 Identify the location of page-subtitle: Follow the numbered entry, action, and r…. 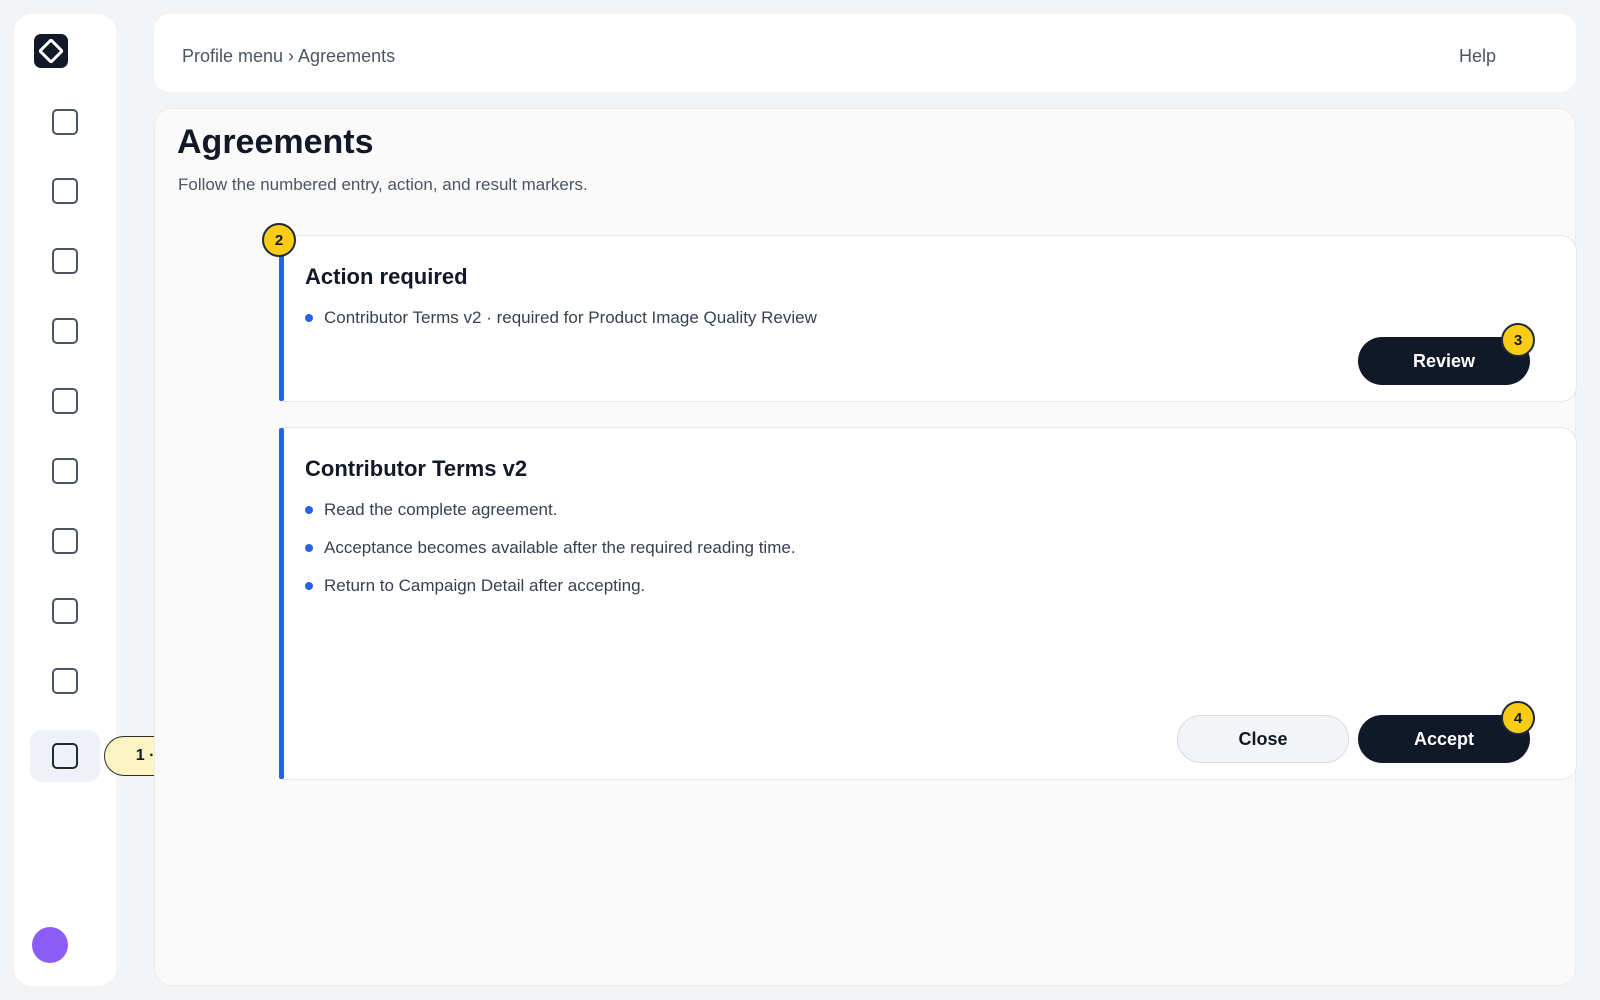
(383, 184).